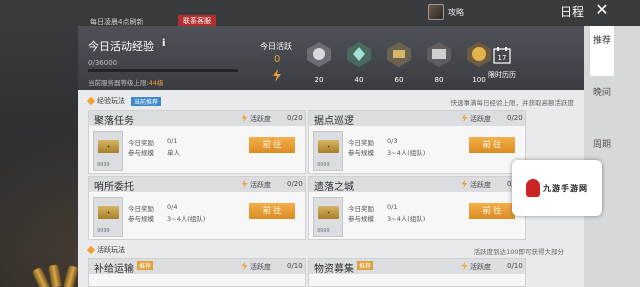  What do you see at coordinates (502, 75) in the screenshot?
I see `history-label: 限时历历` at bounding box center [502, 75].